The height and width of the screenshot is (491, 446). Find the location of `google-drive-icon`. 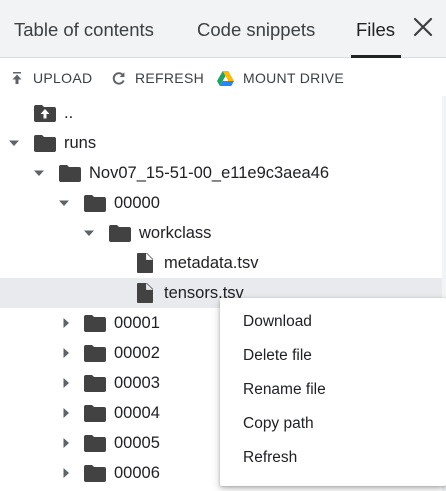

google-drive-icon is located at coordinates (225, 78).